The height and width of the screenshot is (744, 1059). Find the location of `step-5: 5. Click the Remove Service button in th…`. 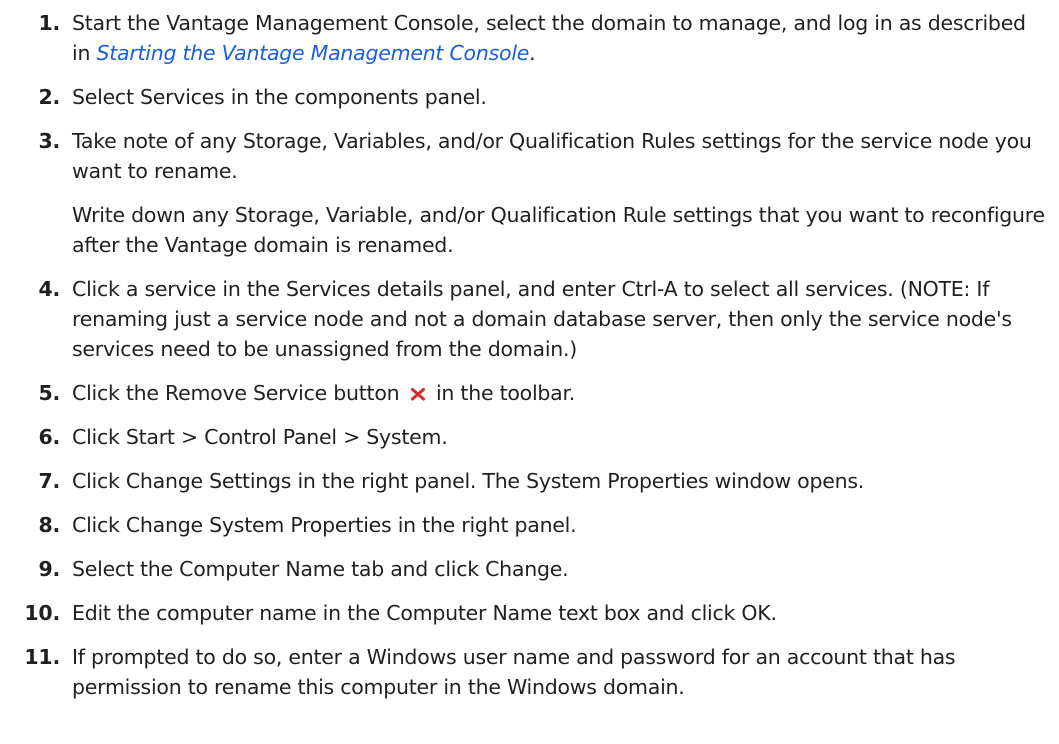

step-5: 5. Click the Remove Service button in th… is located at coordinates (529, 393).